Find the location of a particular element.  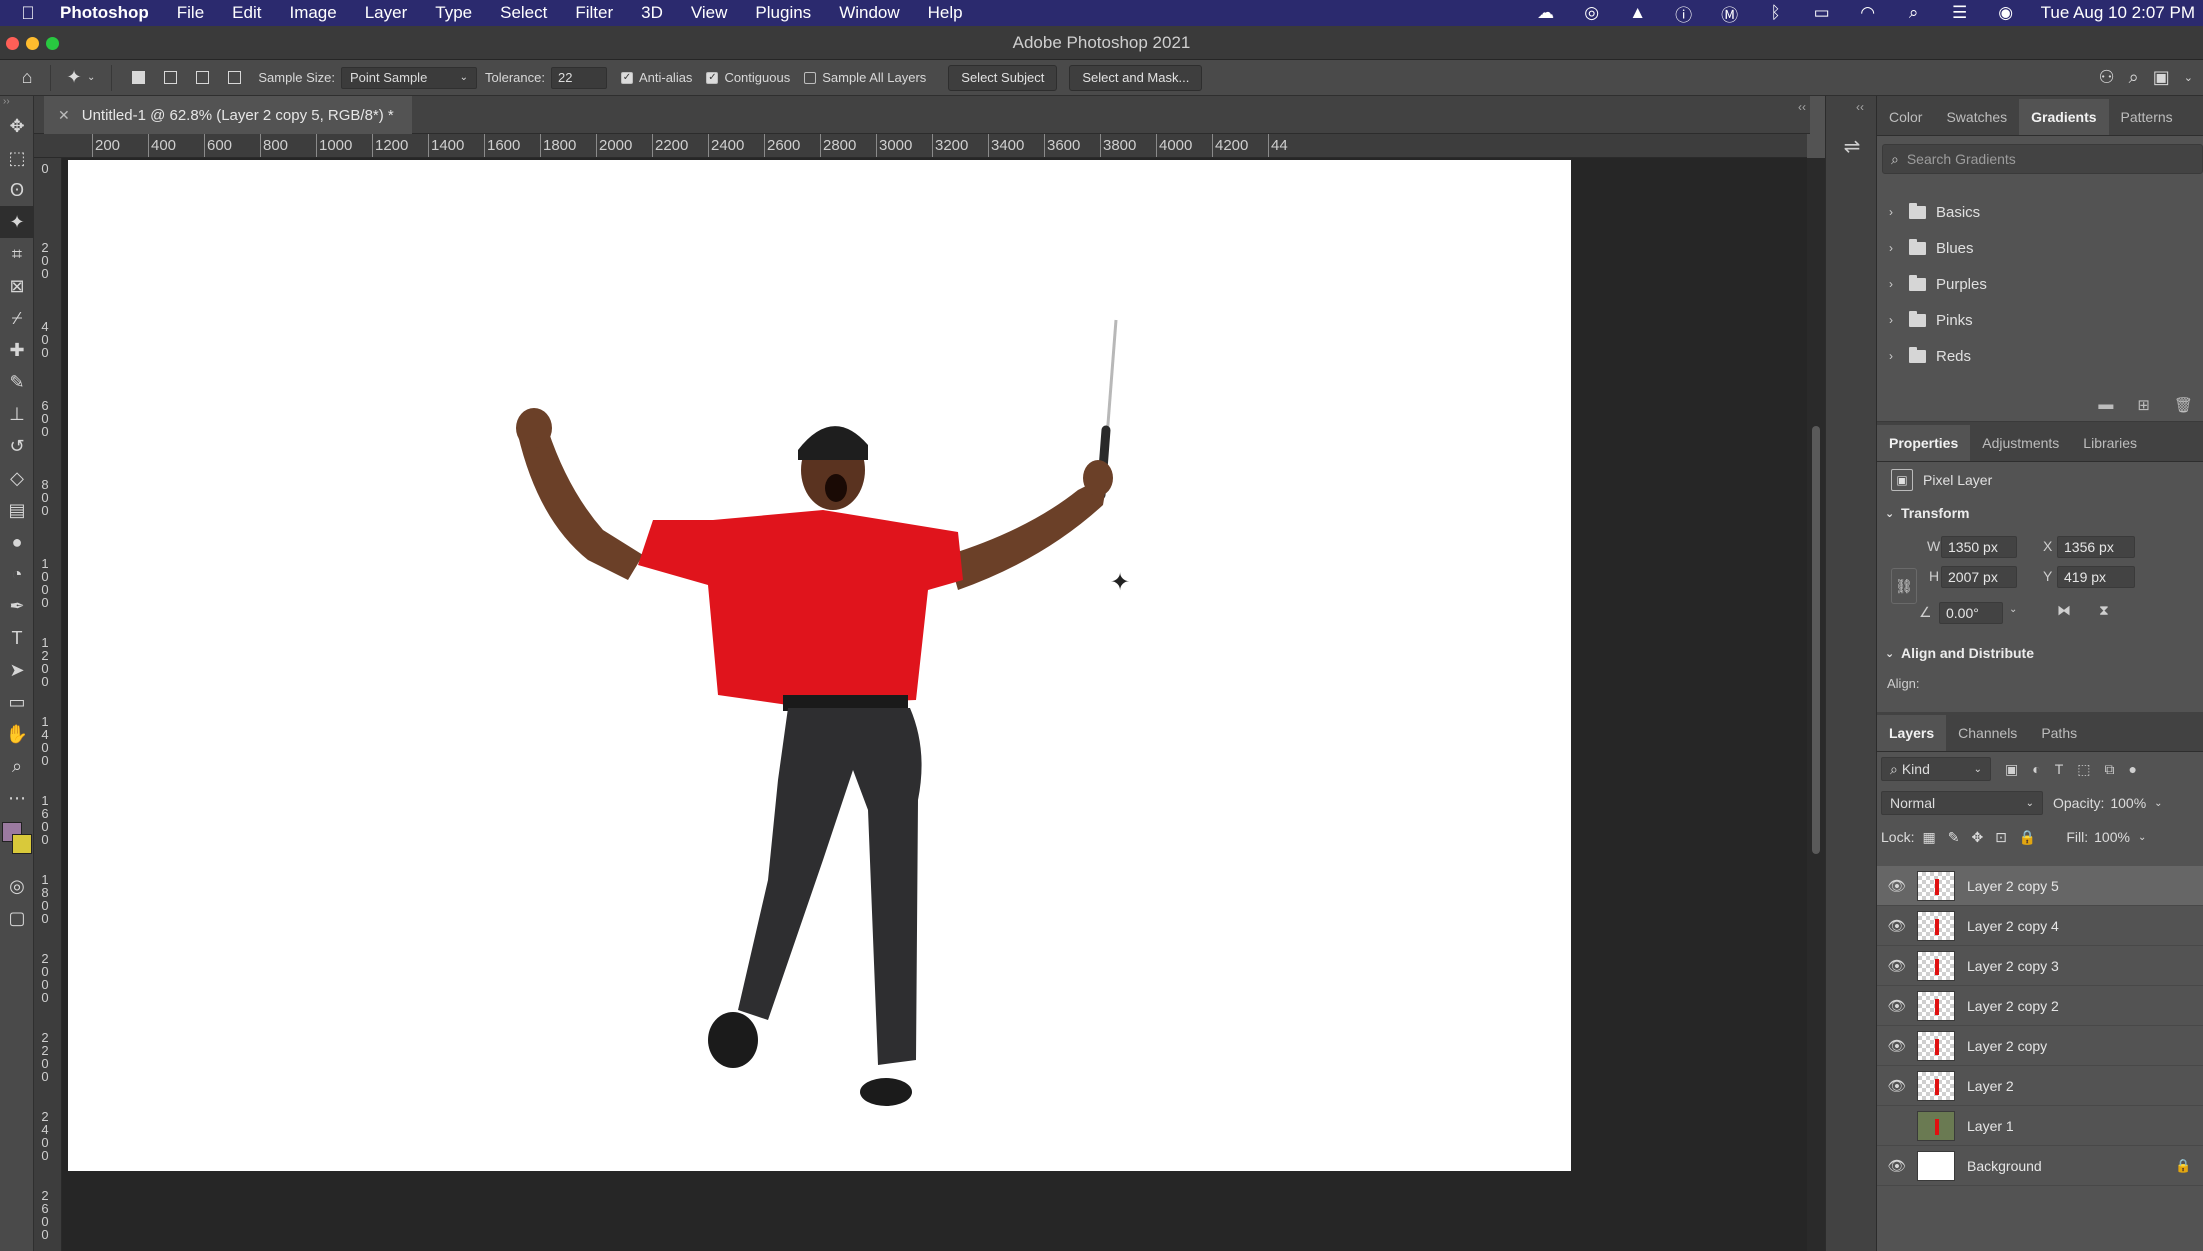

lock-artboard-icon: ⊡ is located at coordinates (2001, 837).